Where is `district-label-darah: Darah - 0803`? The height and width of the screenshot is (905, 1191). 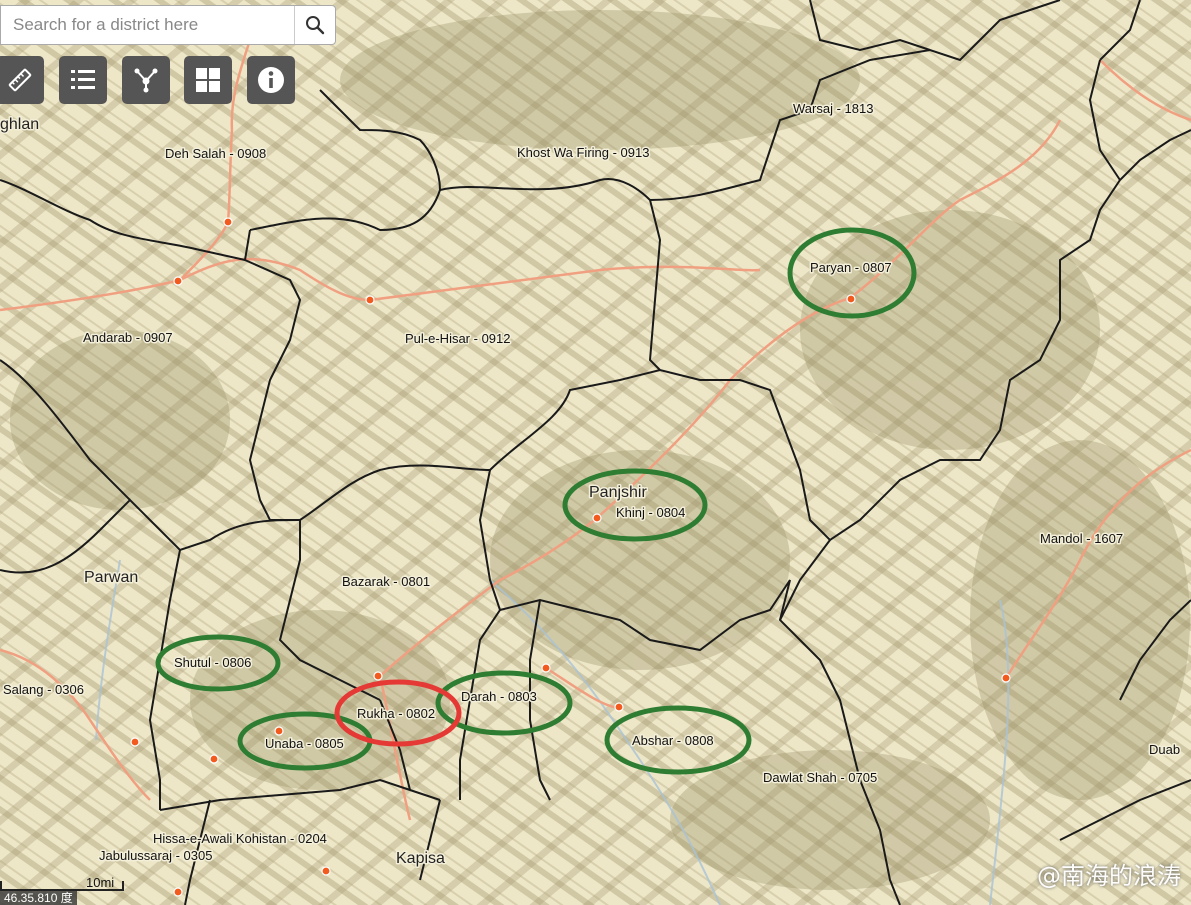 district-label-darah: Darah - 0803 is located at coordinates (499, 696).